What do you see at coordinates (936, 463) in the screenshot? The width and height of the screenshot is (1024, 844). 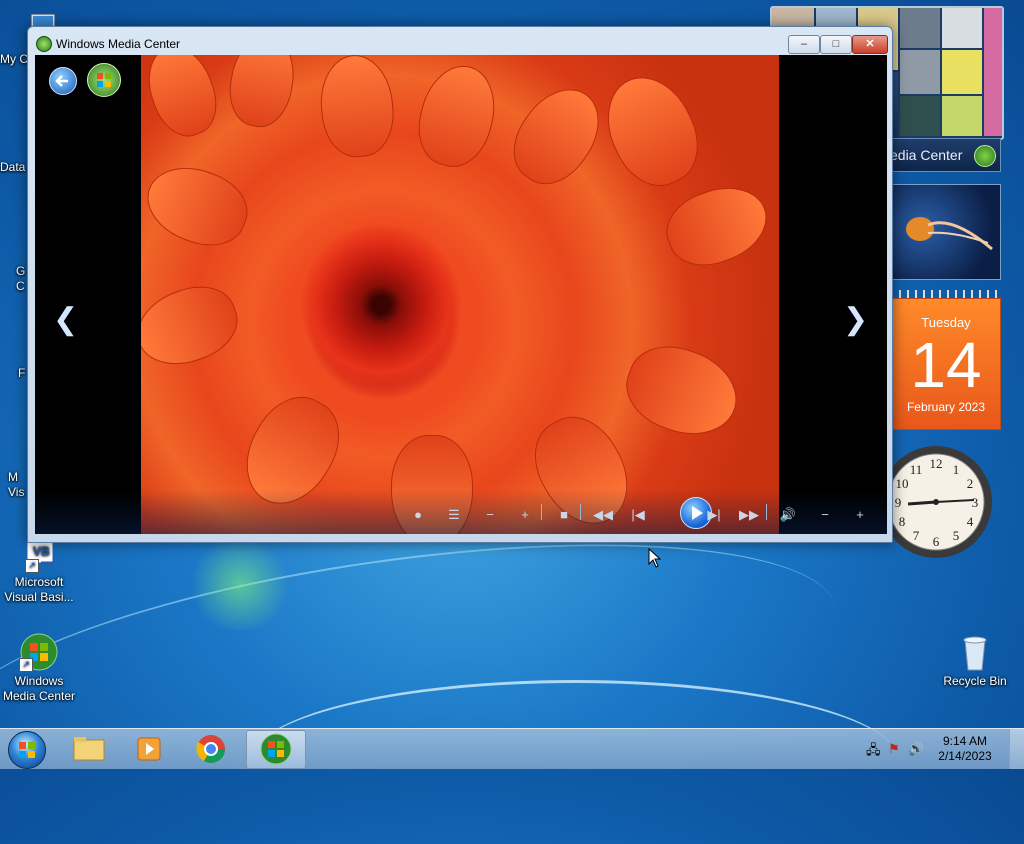 I see `clock-number: 12` at bounding box center [936, 463].